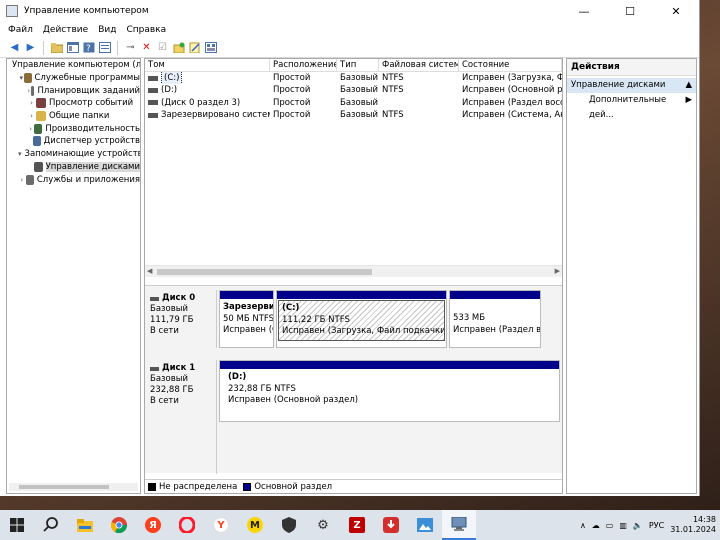 Image resolution: width=720 pixels, height=540 pixels. Describe the element at coordinates (631, 85) in the screenshot. I see `actions-section-disk-management: Управление дисками ▲` at that location.